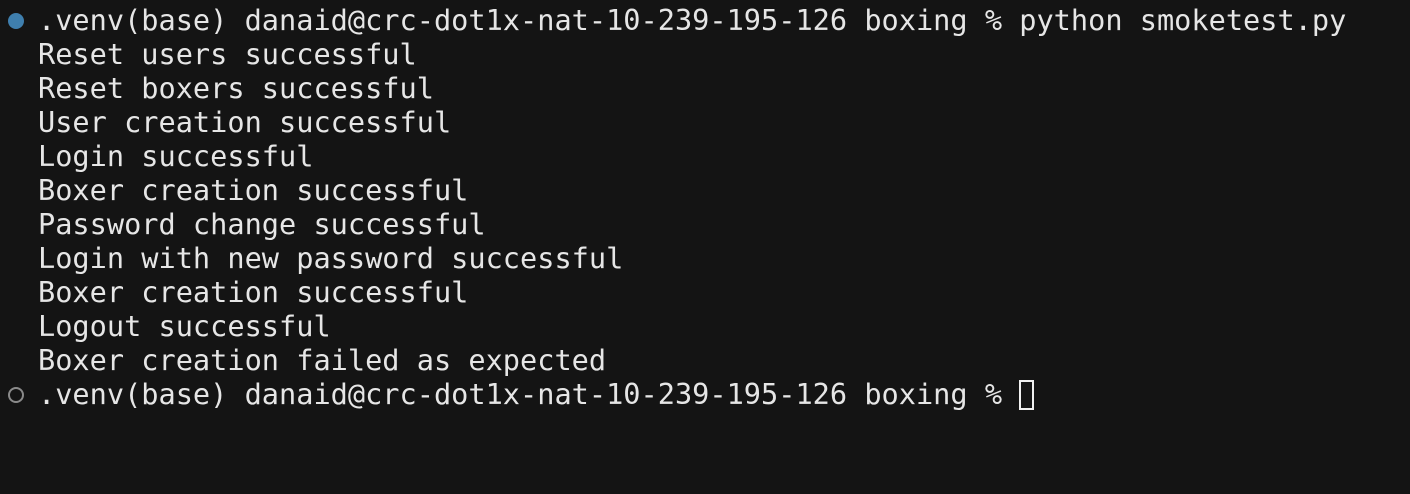  Describe the element at coordinates (176, 156) in the screenshot. I see `output-line: Login successful` at that location.